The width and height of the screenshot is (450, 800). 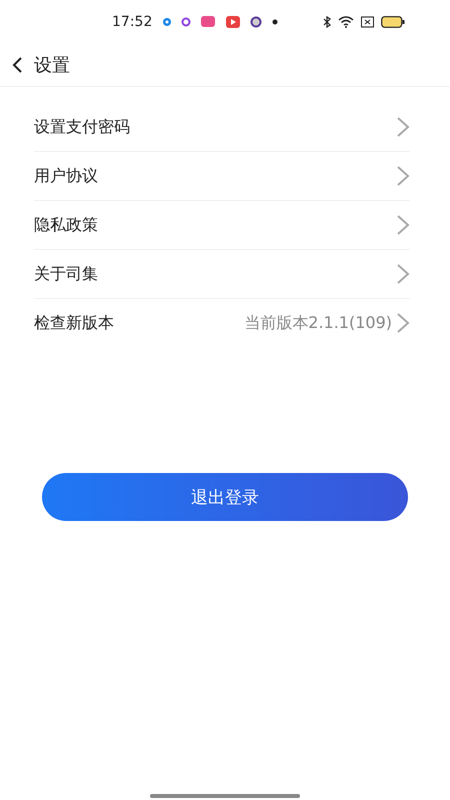 I want to click on settings-item: 用户协议, so click(x=222, y=176).